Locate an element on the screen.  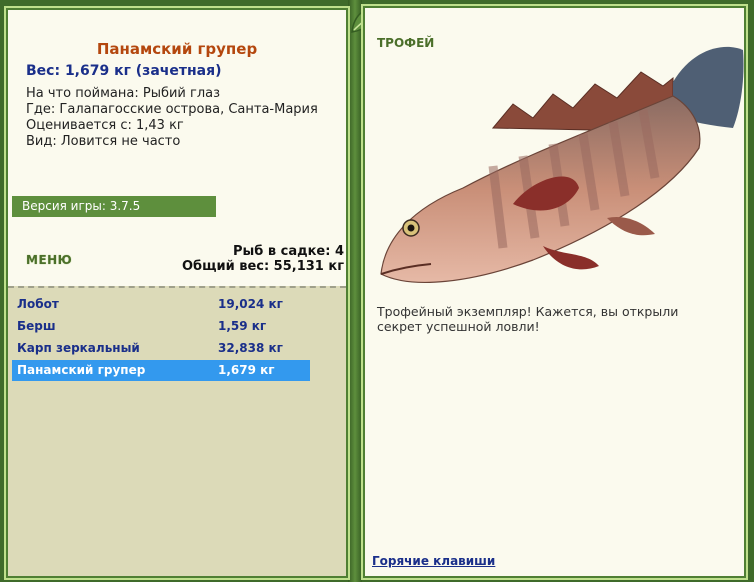
catch-weight: 1,59 кг is located at coordinates (242, 326).